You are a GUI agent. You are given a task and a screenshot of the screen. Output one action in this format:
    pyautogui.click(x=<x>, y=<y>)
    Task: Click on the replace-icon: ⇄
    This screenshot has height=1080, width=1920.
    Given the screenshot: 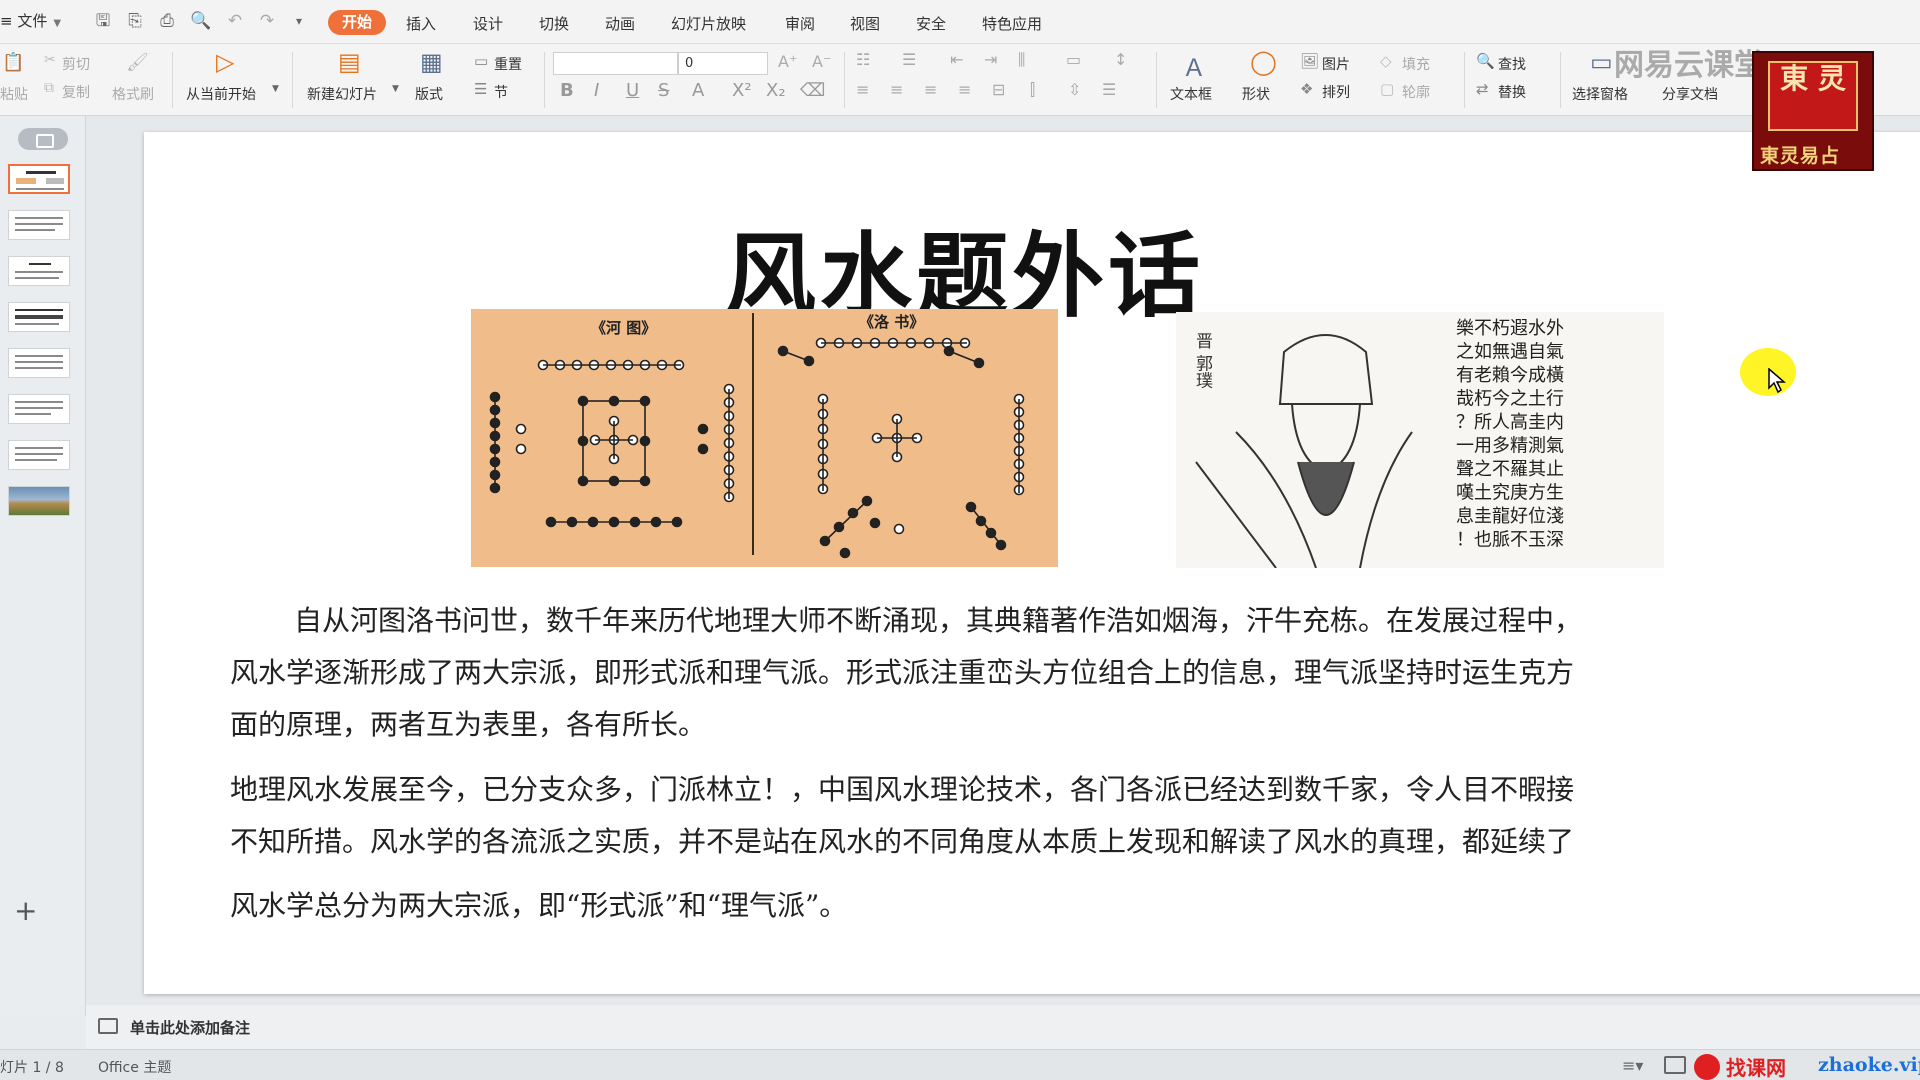 What is the action you would take?
    pyautogui.click(x=1482, y=89)
    